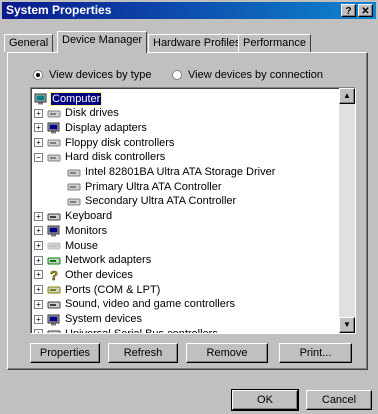 The height and width of the screenshot is (414, 378). Describe the element at coordinates (120, 142) in the screenshot. I see `tree-row-label: Floppy disk controllers` at that location.